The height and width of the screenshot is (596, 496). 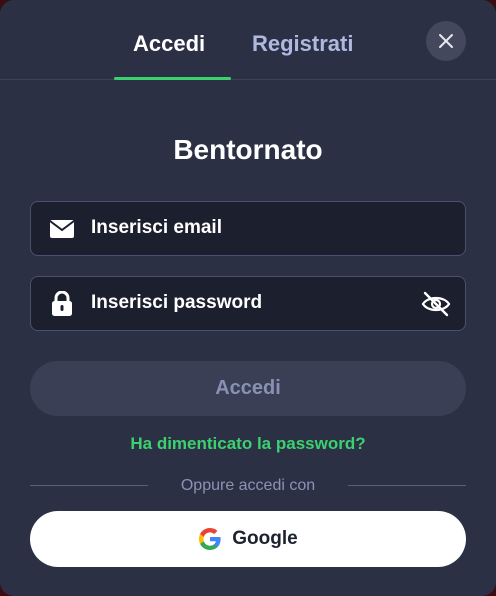 I want to click on forgot-password-link: Ha dimenticato la password?, so click(x=248, y=444).